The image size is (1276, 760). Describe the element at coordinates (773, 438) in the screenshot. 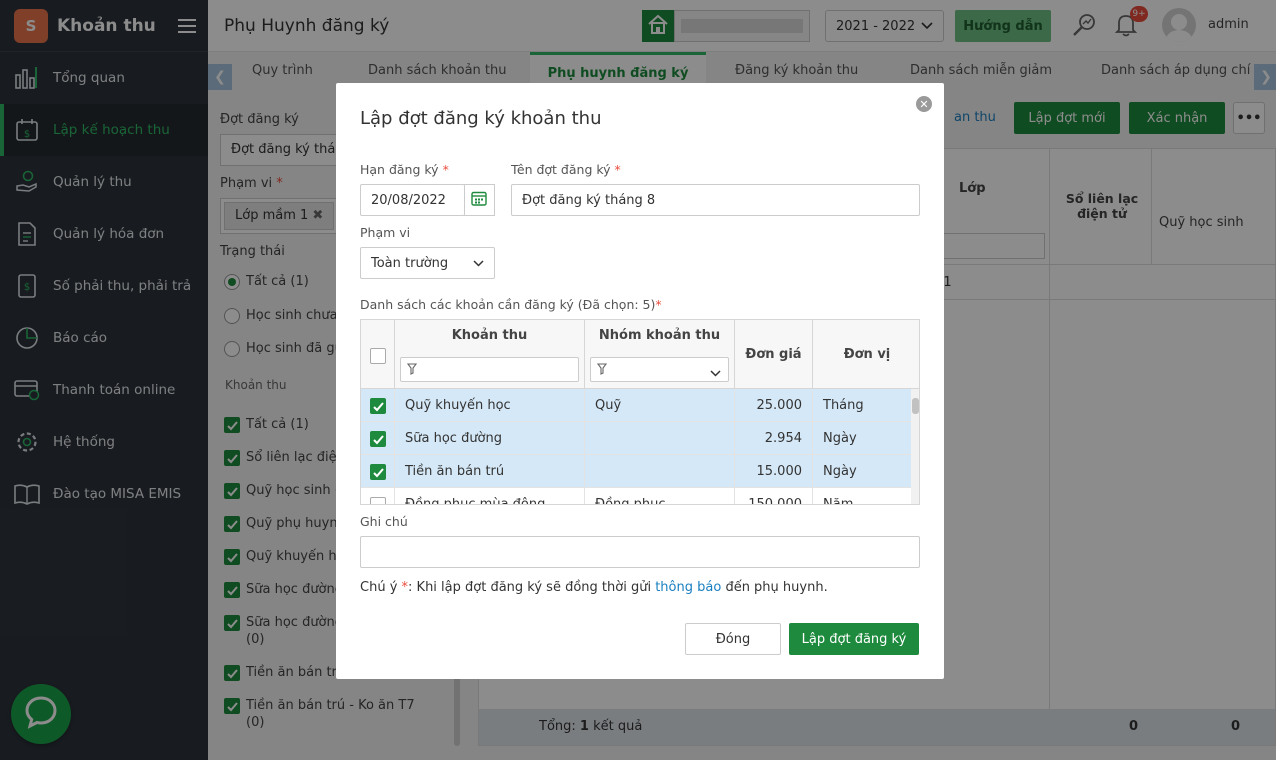

I see `cell-unit-price: 2.954` at that location.